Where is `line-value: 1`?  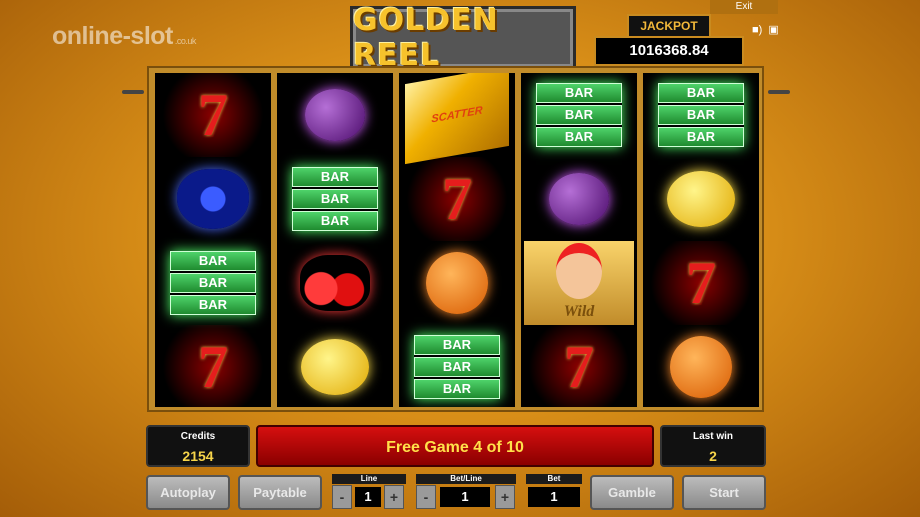 line-value: 1 is located at coordinates (368, 497).